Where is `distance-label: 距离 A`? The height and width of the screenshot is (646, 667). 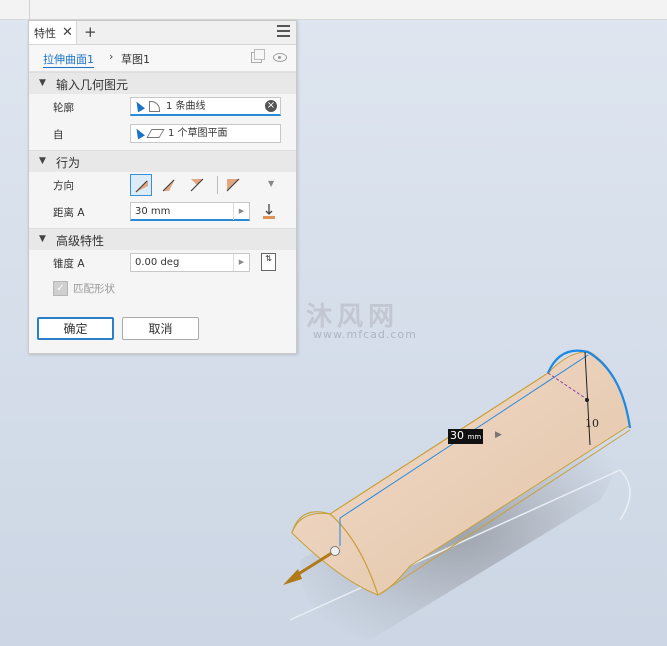 distance-label: 距离 A is located at coordinates (69, 213).